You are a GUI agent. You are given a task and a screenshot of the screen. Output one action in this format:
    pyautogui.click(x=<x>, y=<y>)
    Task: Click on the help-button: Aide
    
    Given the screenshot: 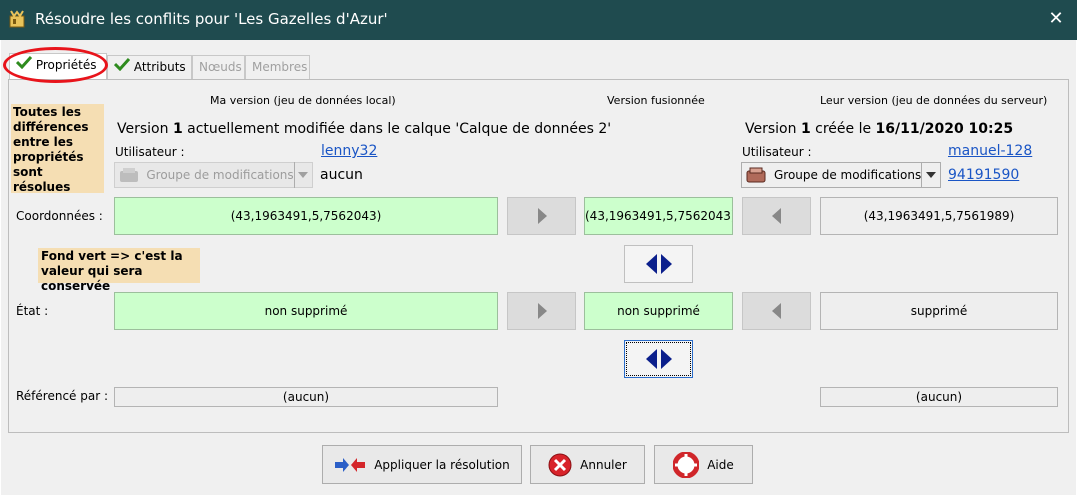 What is the action you would take?
    pyautogui.click(x=703, y=464)
    